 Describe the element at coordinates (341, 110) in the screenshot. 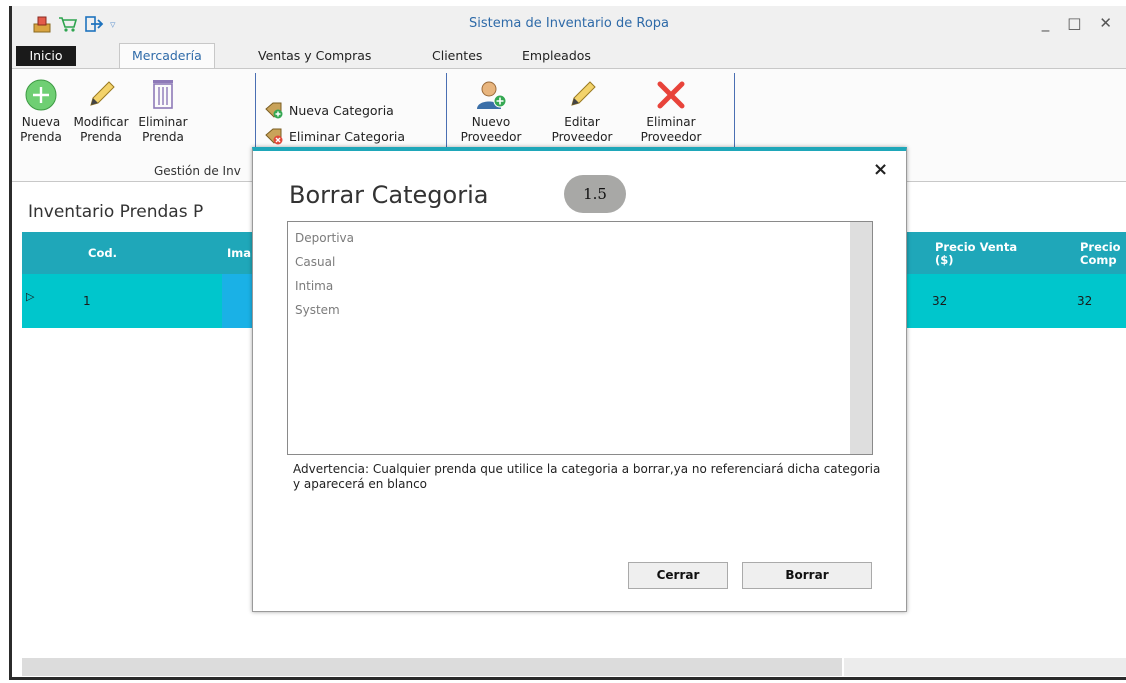

I see `nueva-categoria-label: Nueva Categoria` at that location.